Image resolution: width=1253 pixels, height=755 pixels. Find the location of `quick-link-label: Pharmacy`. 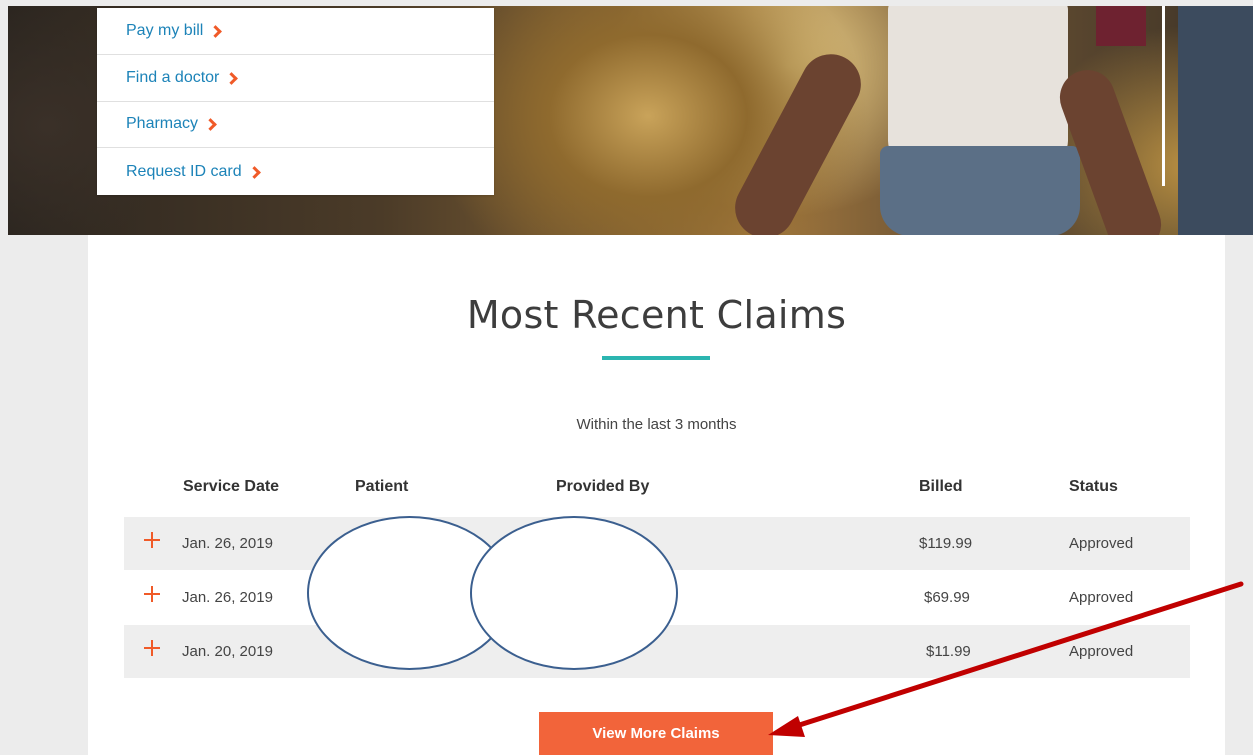

quick-link-label: Pharmacy is located at coordinates (162, 124).